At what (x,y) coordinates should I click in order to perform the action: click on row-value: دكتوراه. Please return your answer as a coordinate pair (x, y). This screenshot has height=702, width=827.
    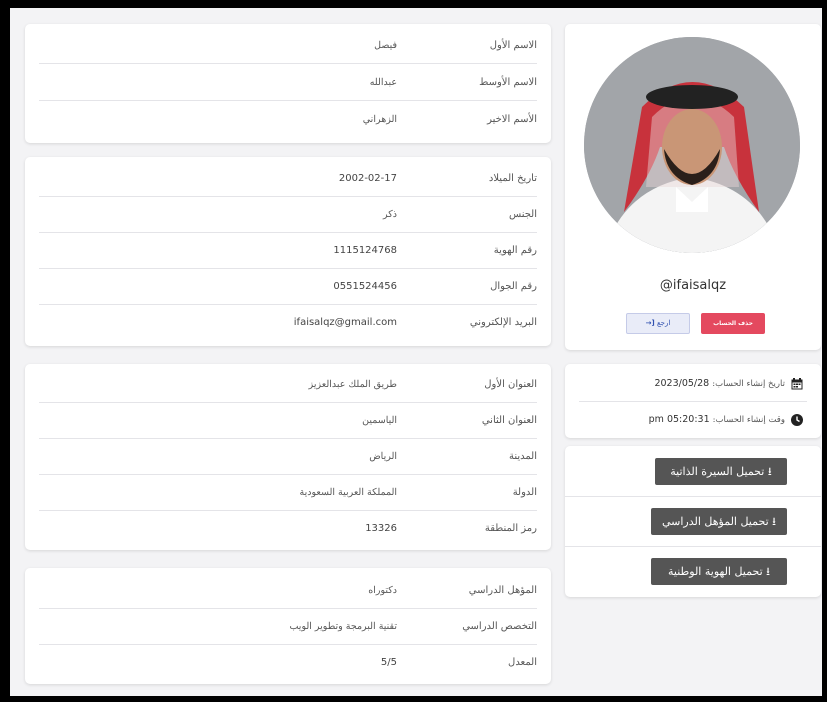
    Looking at the image, I should click on (382, 590).